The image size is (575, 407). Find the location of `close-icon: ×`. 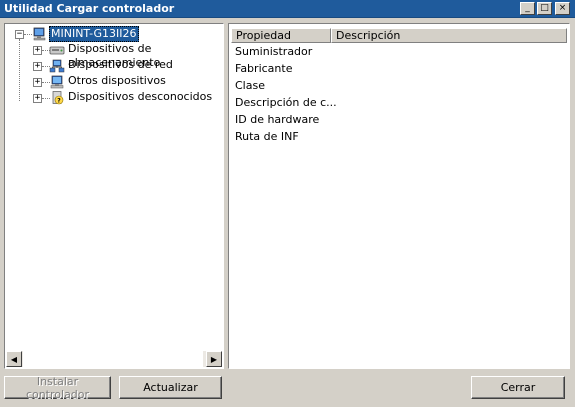

close-icon: × is located at coordinates (562, 8).